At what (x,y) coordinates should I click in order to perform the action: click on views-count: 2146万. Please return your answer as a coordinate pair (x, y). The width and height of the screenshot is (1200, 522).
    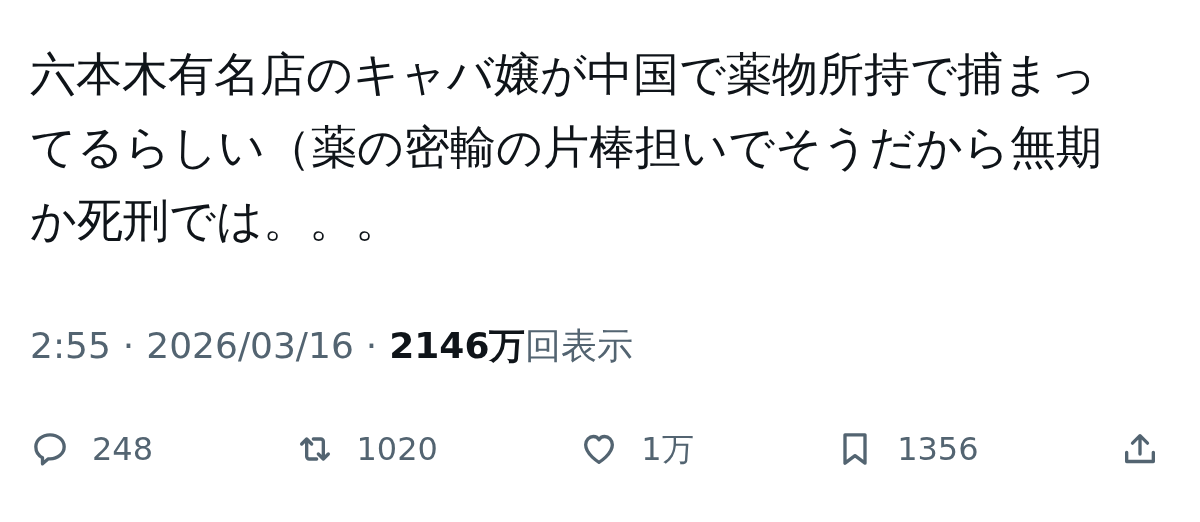
    Looking at the image, I should click on (457, 346).